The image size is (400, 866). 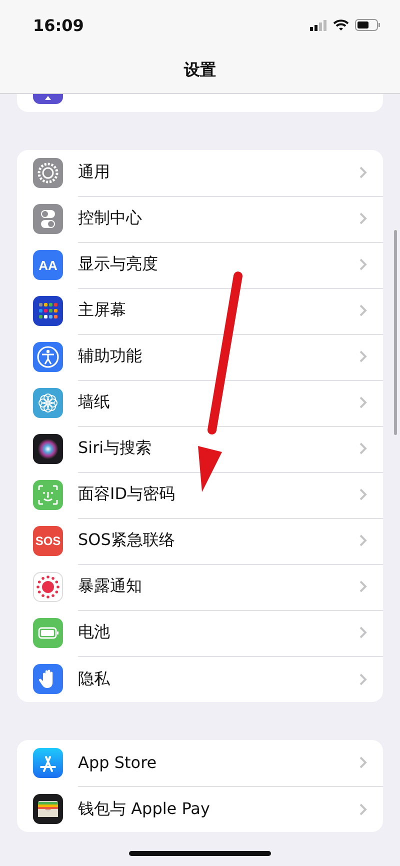 What do you see at coordinates (48, 541) in the screenshot?
I see `app-icon: SOS` at bounding box center [48, 541].